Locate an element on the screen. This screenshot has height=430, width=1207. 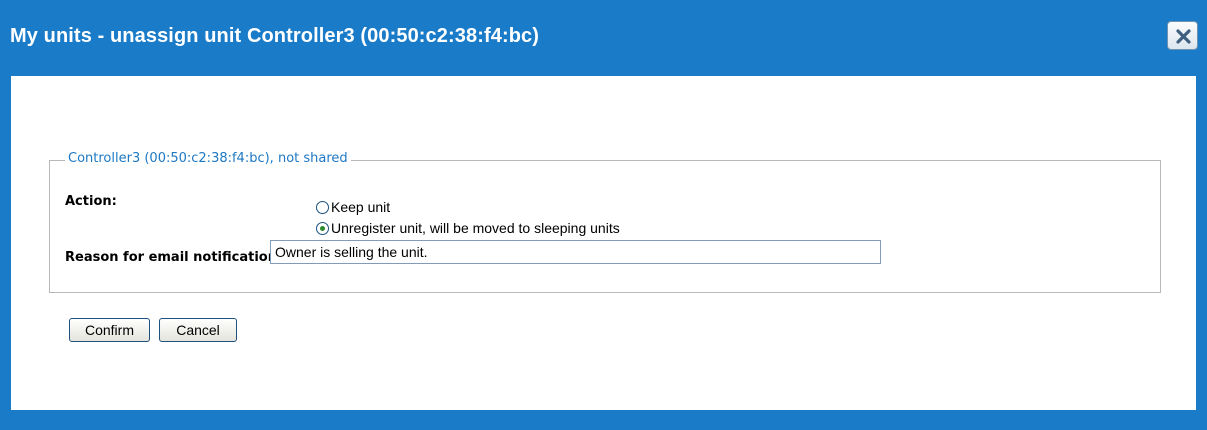
keep-unit-radio is located at coordinates (322, 207).